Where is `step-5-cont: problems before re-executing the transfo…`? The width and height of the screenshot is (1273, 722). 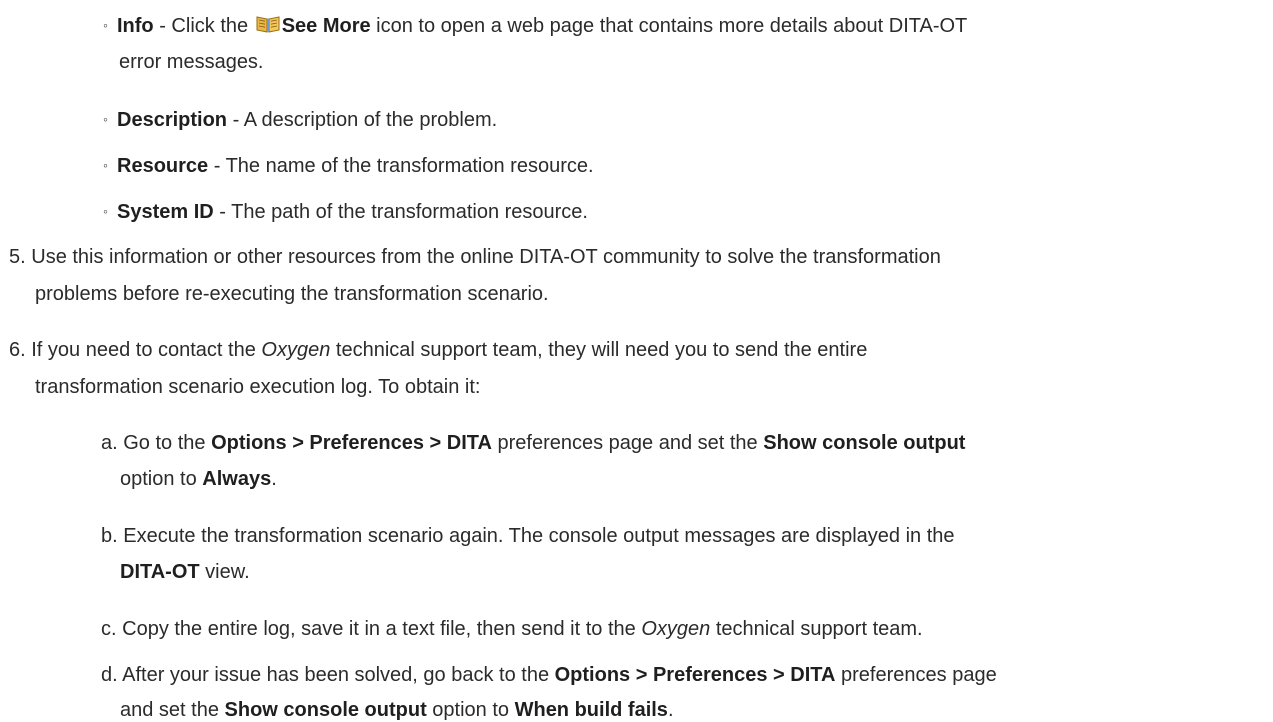 step-5-cont: problems before re-executing the transfo… is located at coordinates (292, 294).